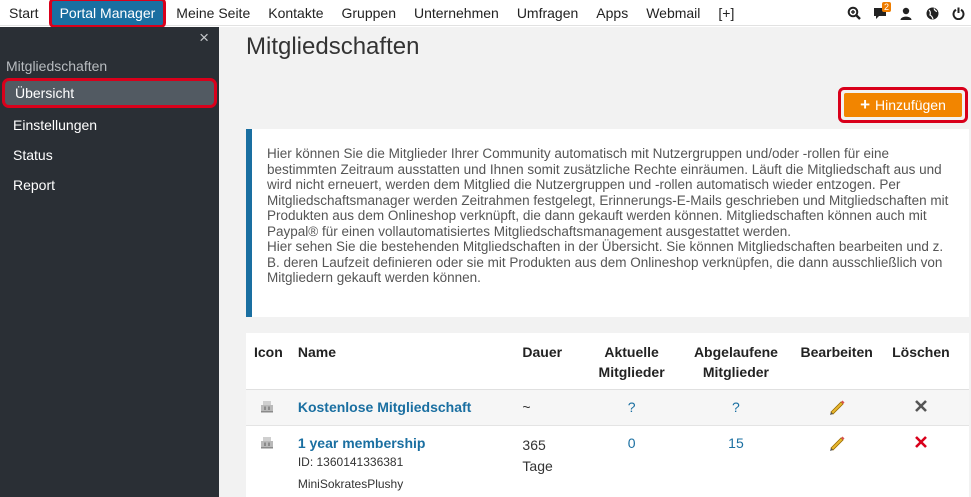 This screenshot has height=497, width=971. I want to click on power-icon, so click(958, 13).